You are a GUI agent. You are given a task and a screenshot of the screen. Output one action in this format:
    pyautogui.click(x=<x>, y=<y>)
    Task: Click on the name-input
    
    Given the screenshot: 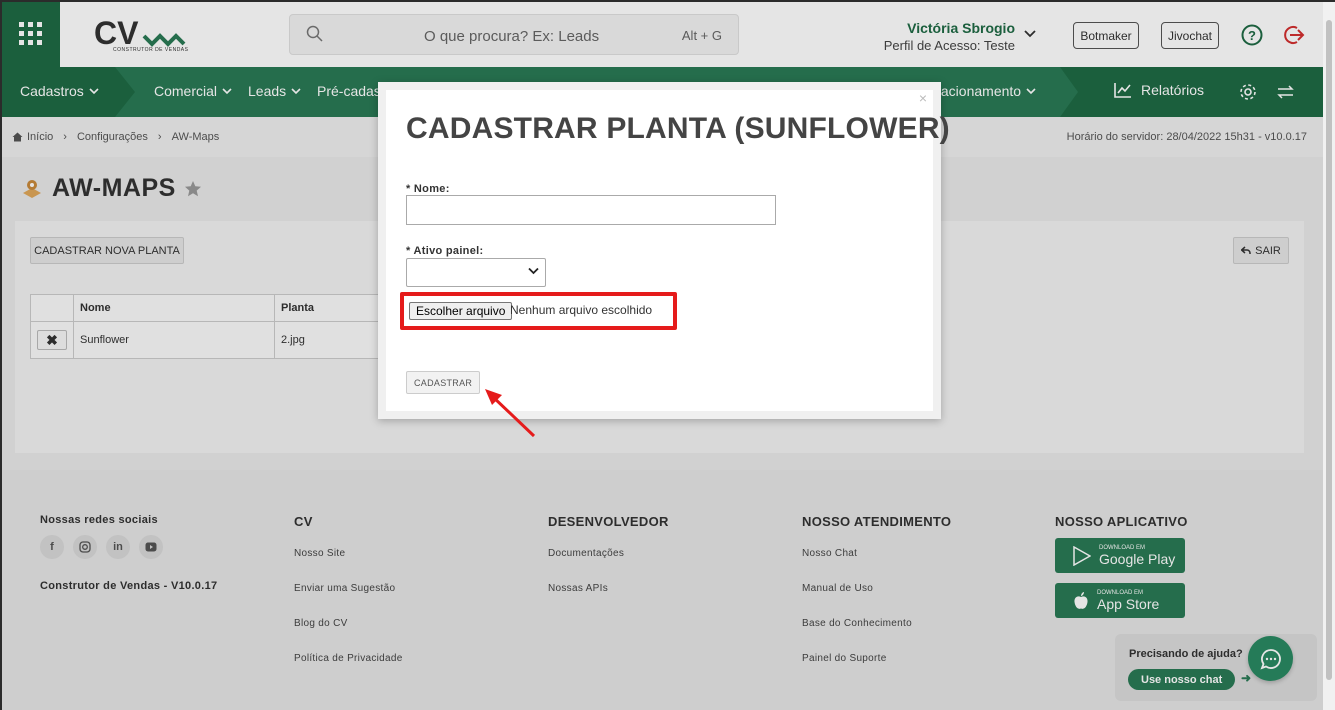 What is the action you would take?
    pyautogui.click(x=591, y=210)
    